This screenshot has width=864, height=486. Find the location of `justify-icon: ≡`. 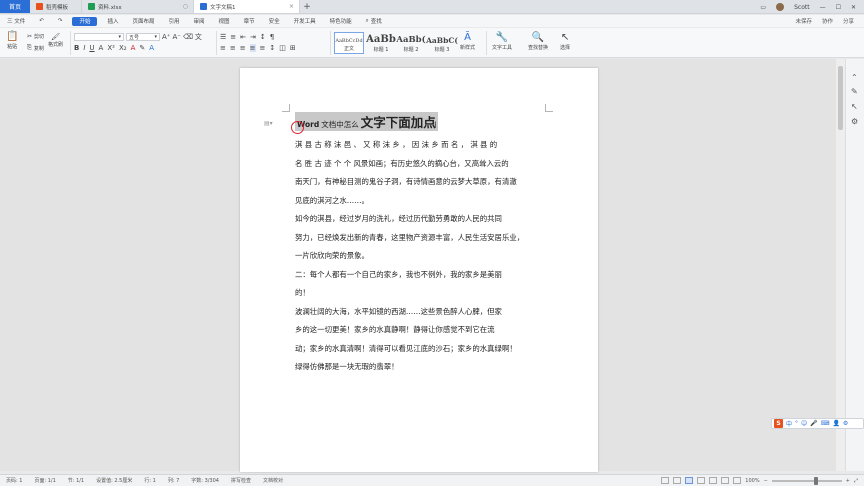

justify-icon: ≡ is located at coordinates (252, 48).